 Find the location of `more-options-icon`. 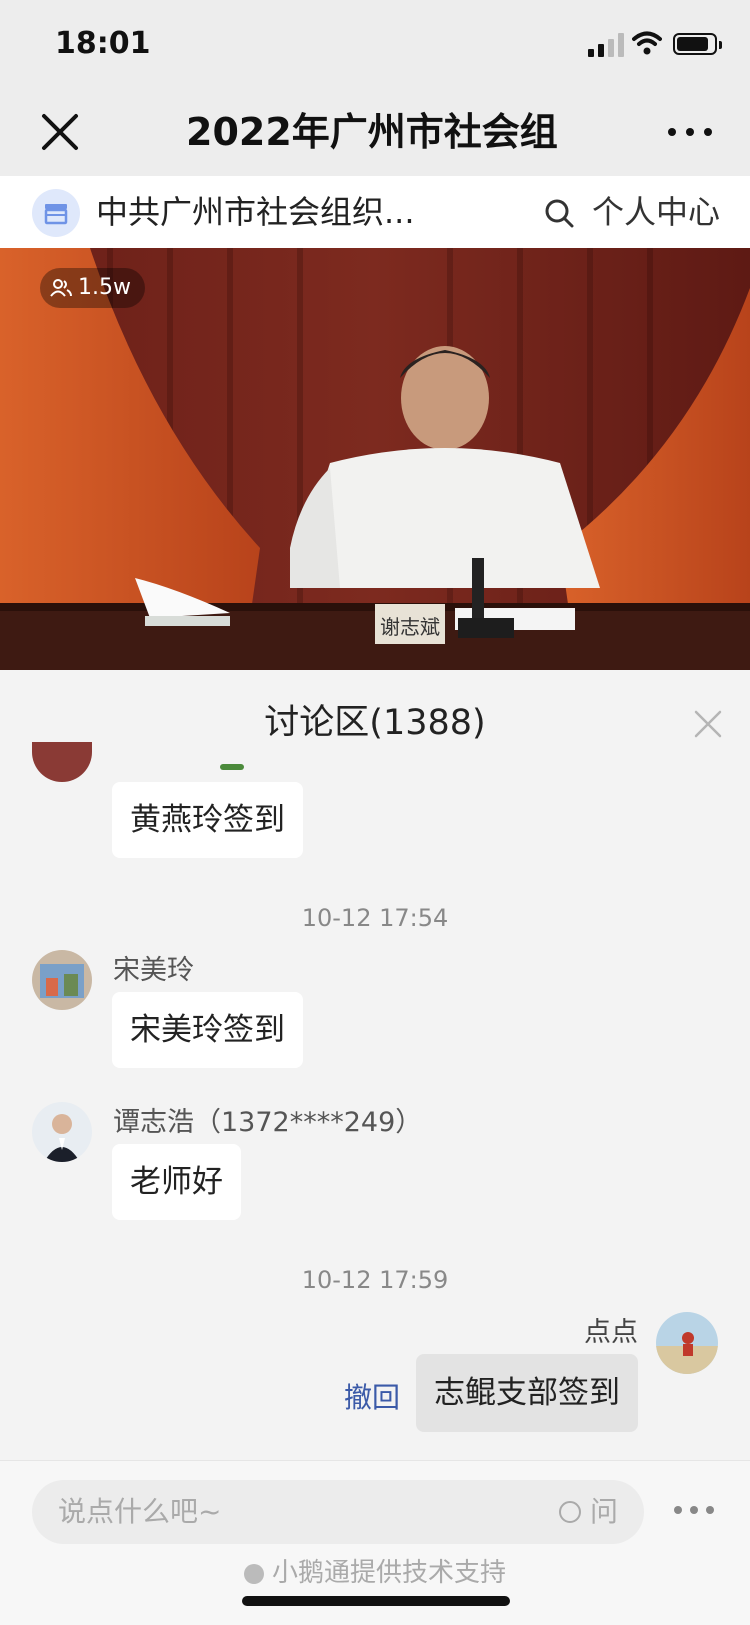

more-options-icon is located at coordinates (690, 131).